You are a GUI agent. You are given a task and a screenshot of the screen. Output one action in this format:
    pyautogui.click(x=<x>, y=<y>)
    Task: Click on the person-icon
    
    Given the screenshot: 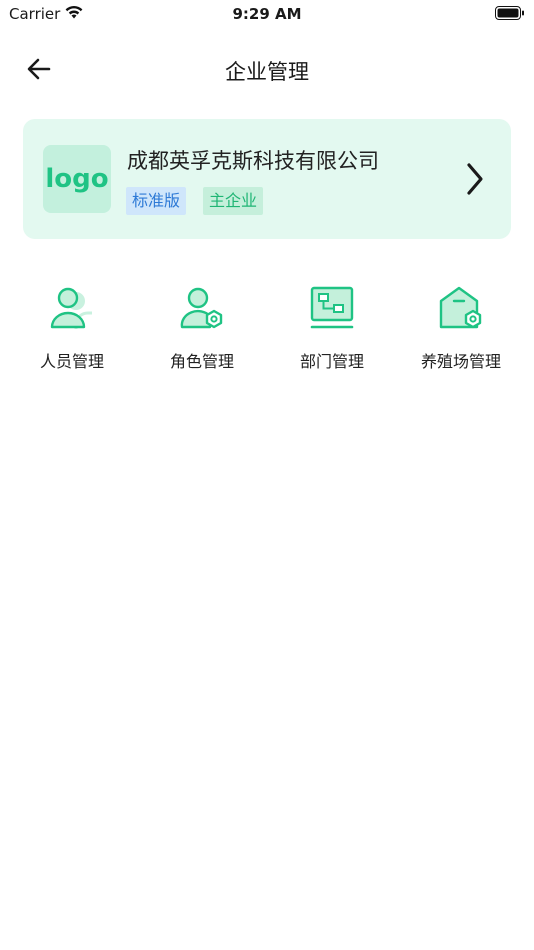 What is the action you would take?
    pyautogui.click(x=71, y=308)
    